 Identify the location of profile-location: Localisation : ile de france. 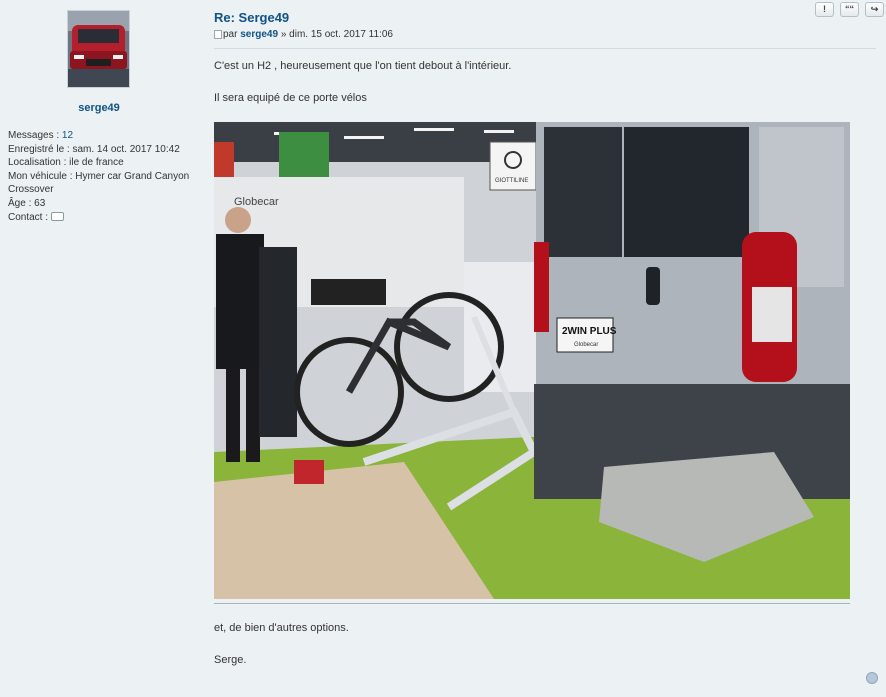
(66, 163).